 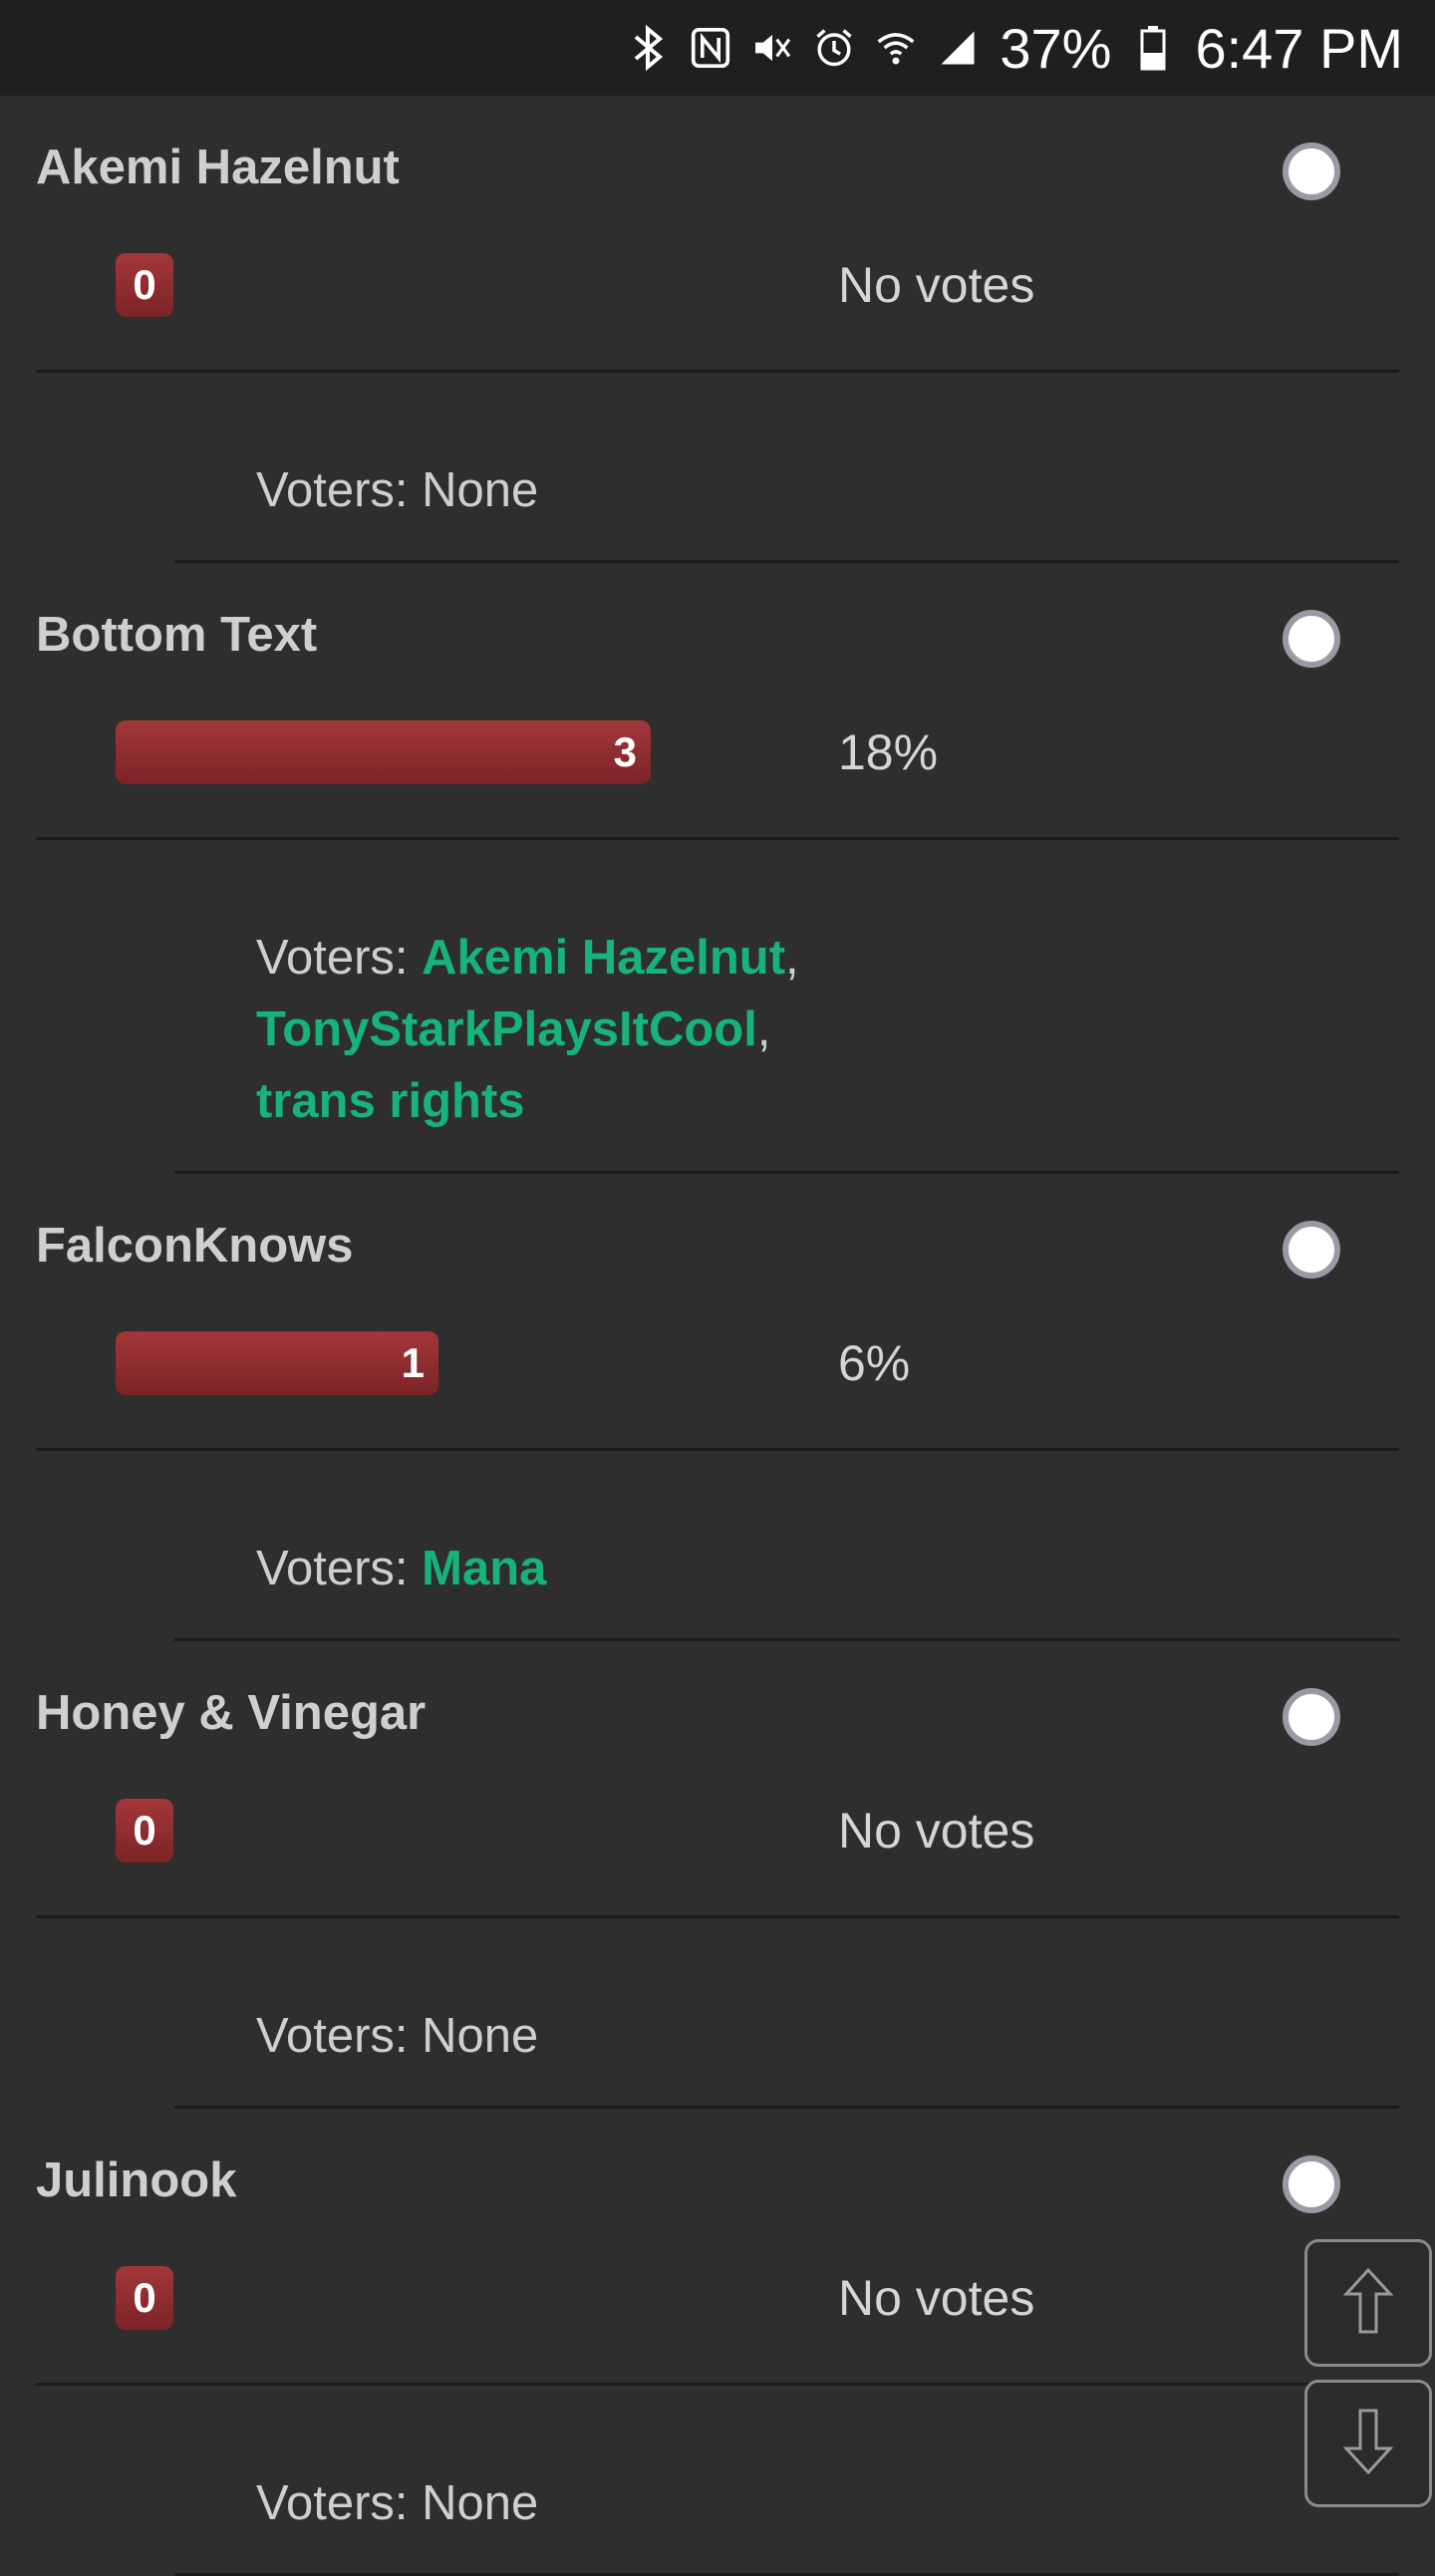 What do you see at coordinates (958, 48) in the screenshot?
I see `signal-icon` at bounding box center [958, 48].